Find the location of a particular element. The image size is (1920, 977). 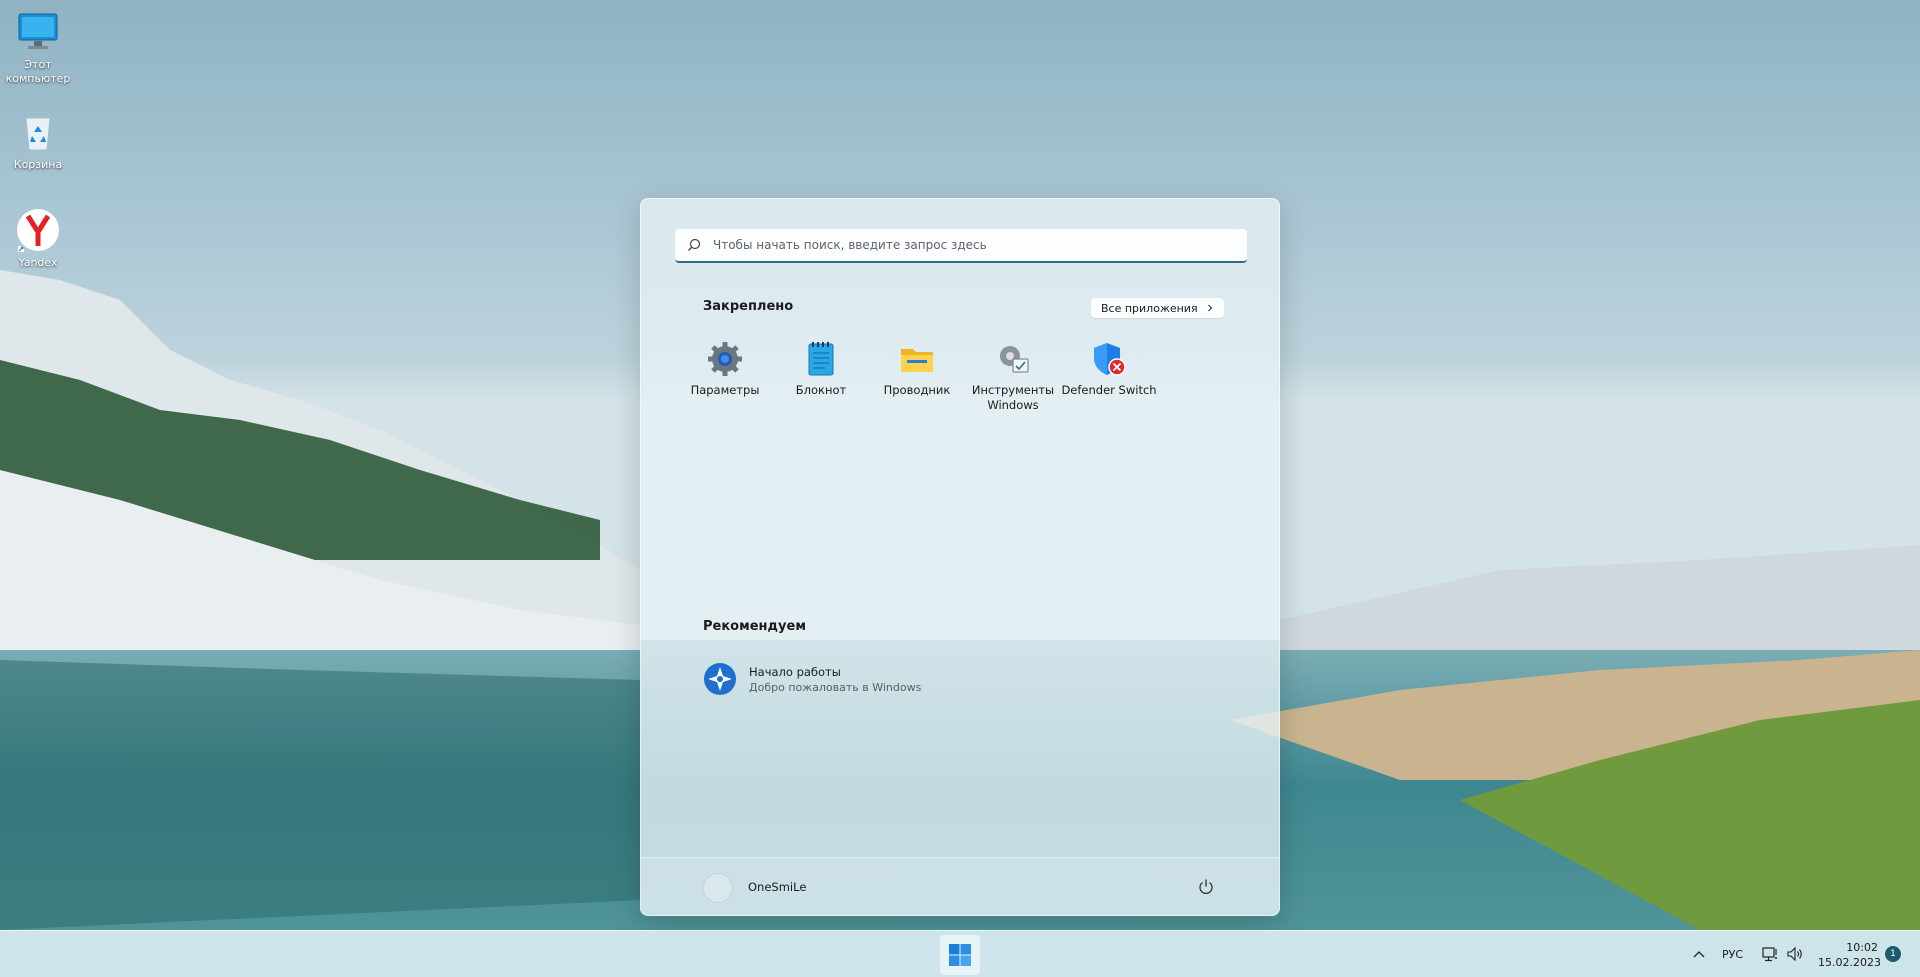

file-explorer-folder-icon is located at coordinates (917, 359).